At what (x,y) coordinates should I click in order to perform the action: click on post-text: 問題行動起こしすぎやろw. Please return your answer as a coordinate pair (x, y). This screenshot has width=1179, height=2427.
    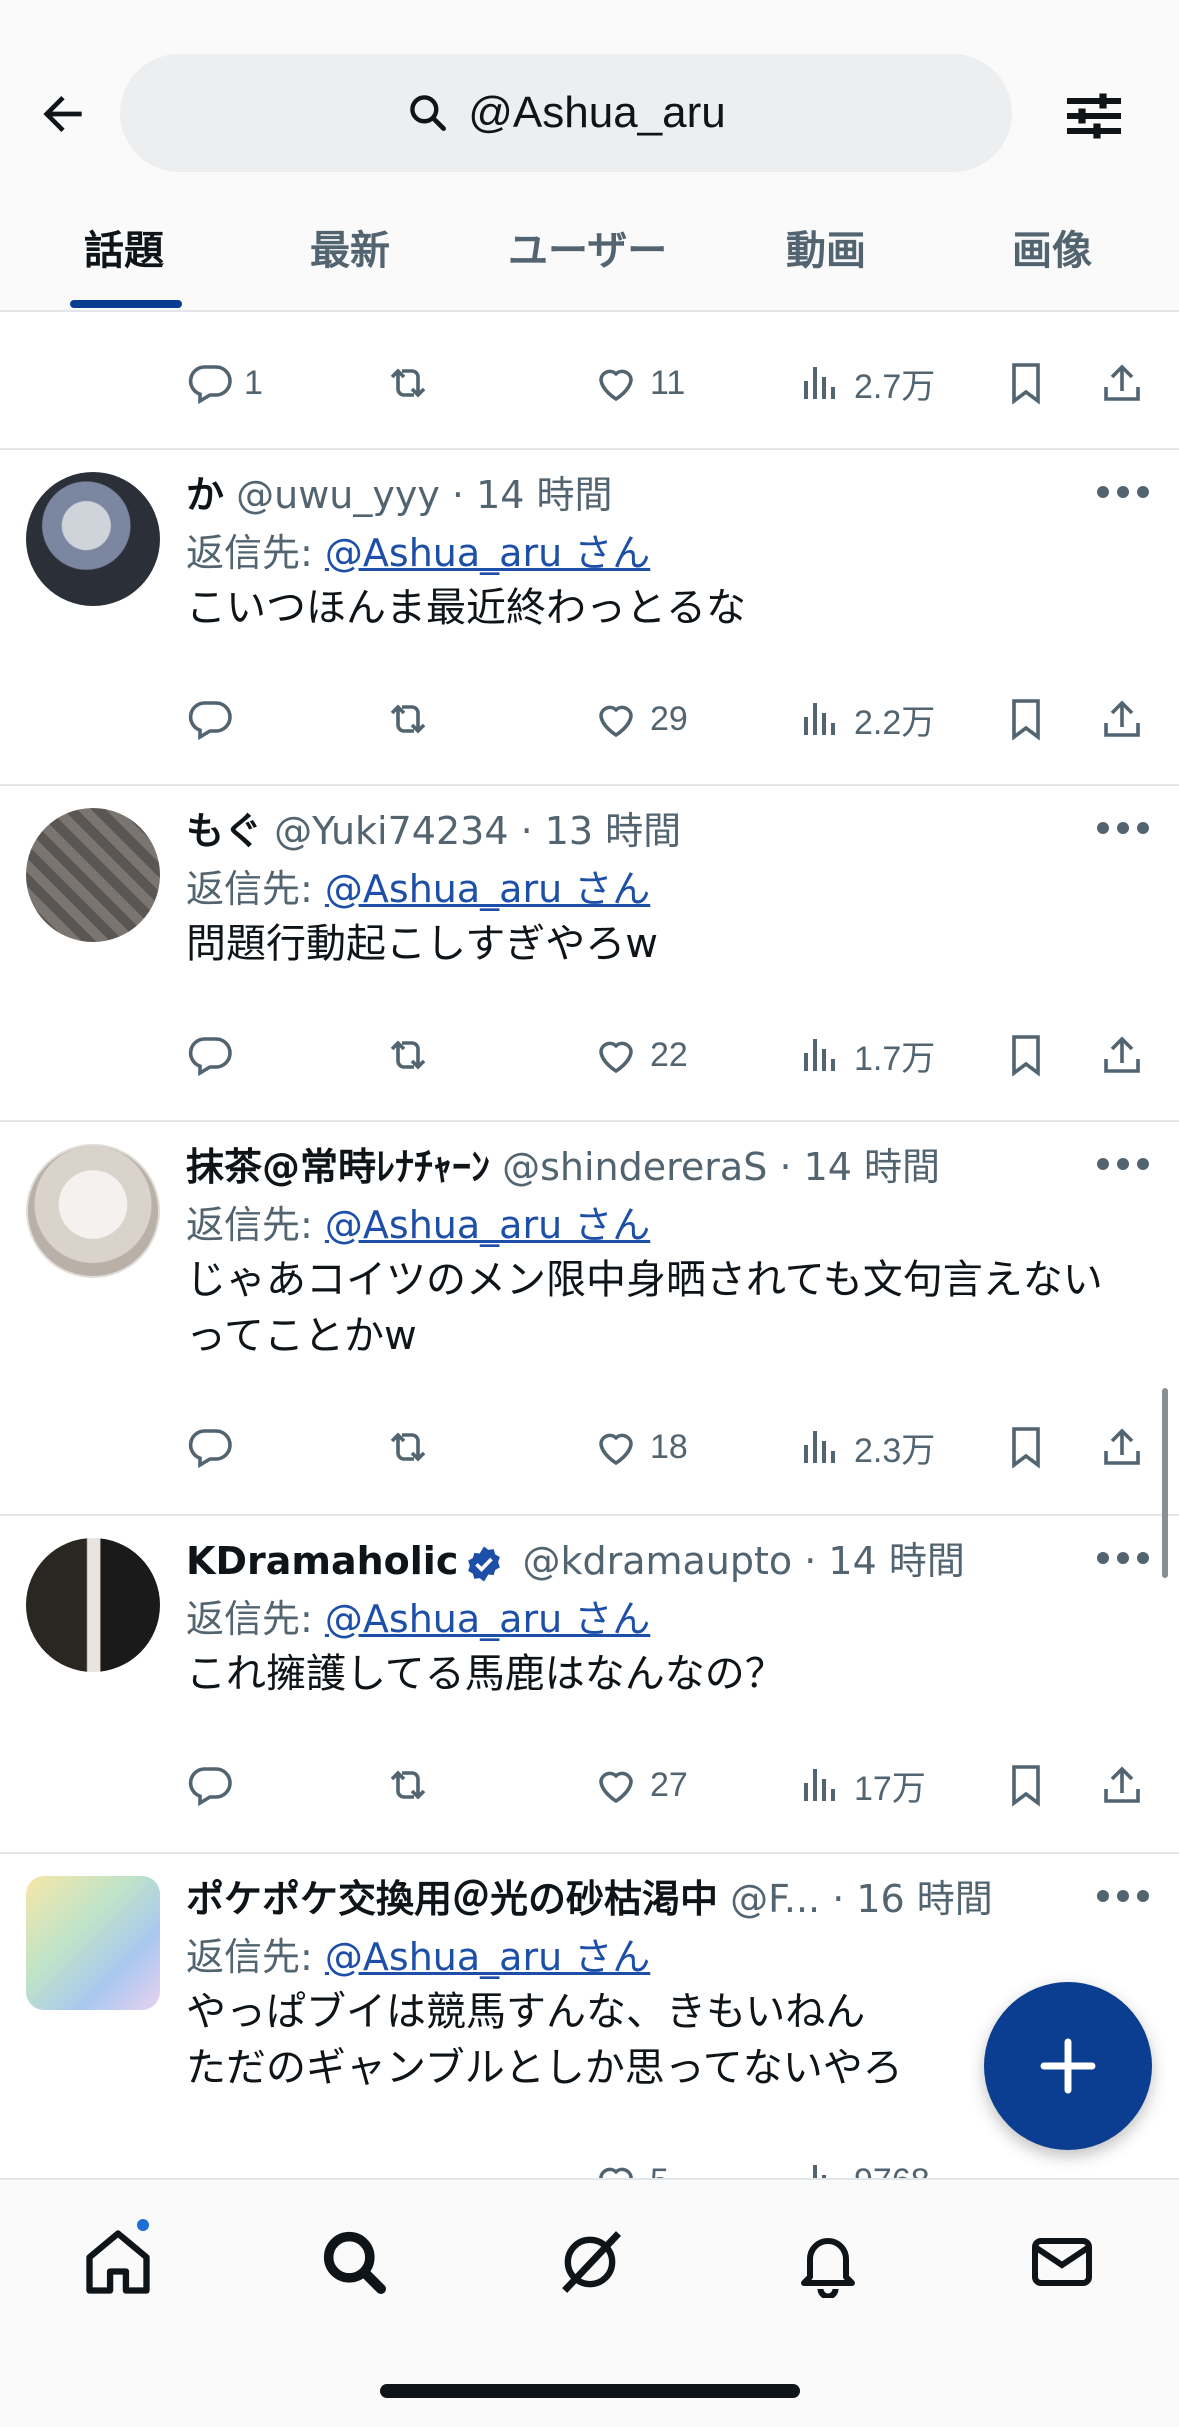
    Looking at the image, I should click on (422, 944).